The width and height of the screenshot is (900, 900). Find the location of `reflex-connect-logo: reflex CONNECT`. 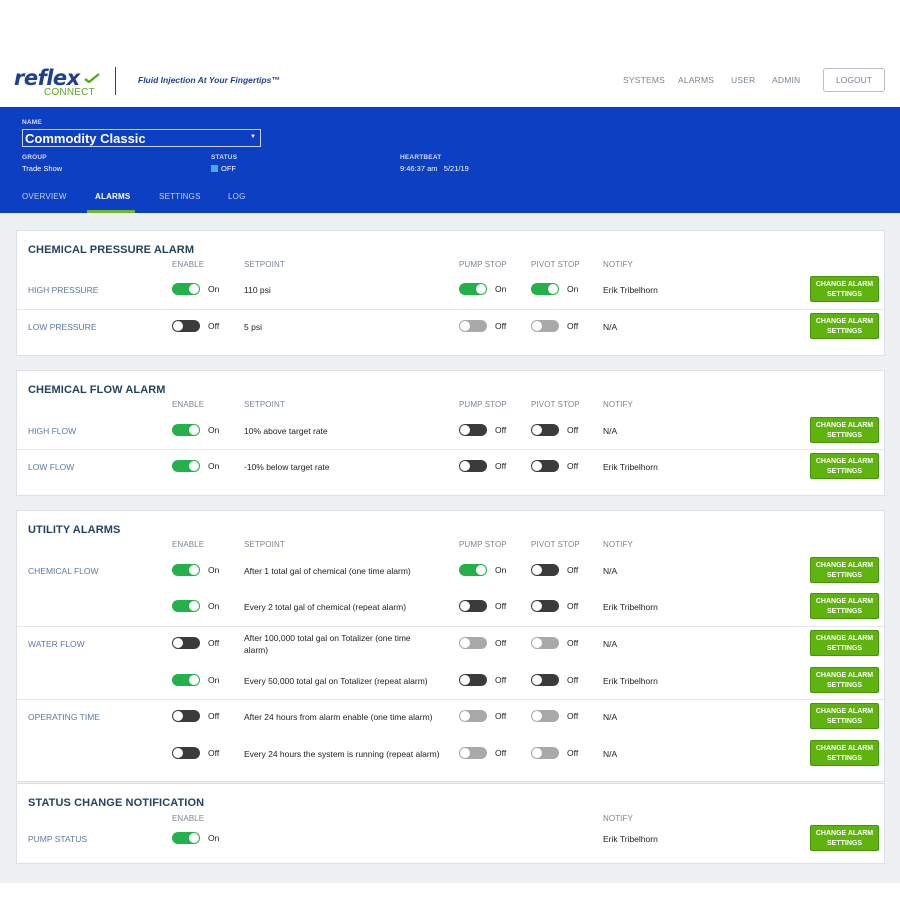

reflex-connect-logo: reflex CONNECT is located at coordinates (59, 82).